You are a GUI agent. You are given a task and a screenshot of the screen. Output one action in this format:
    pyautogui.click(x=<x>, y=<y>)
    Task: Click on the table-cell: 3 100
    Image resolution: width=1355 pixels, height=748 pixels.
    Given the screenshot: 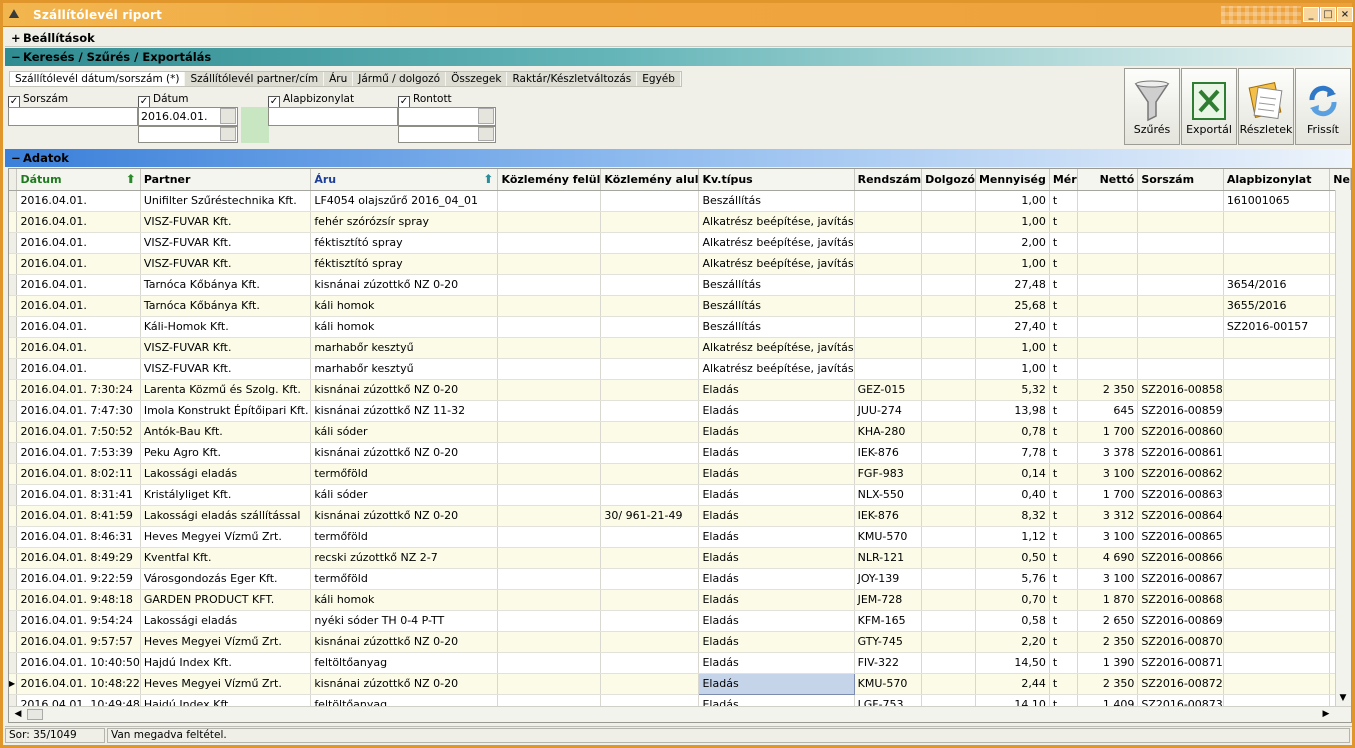 What is the action you would take?
    pyautogui.click(x=1108, y=537)
    